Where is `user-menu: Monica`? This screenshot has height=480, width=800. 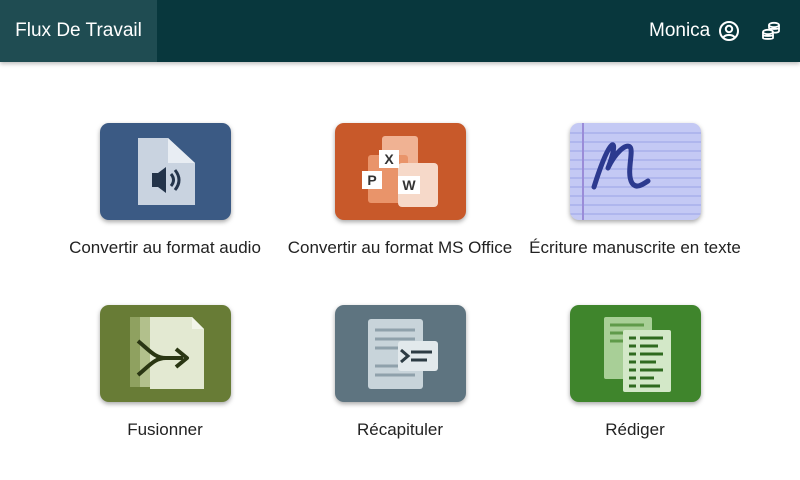 user-menu: Monica is located at coordinates (694, 31).